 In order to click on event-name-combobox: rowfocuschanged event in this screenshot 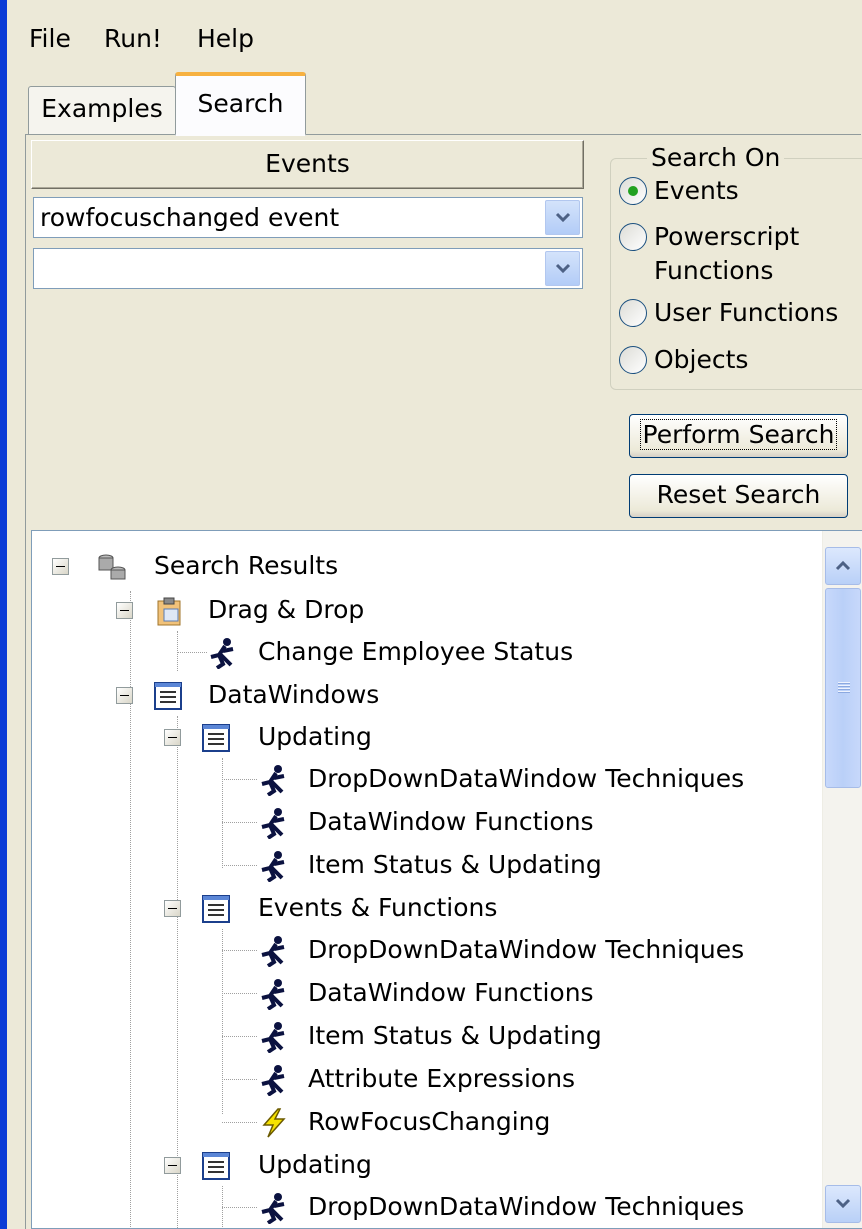, I will do `click(308, 217)`.